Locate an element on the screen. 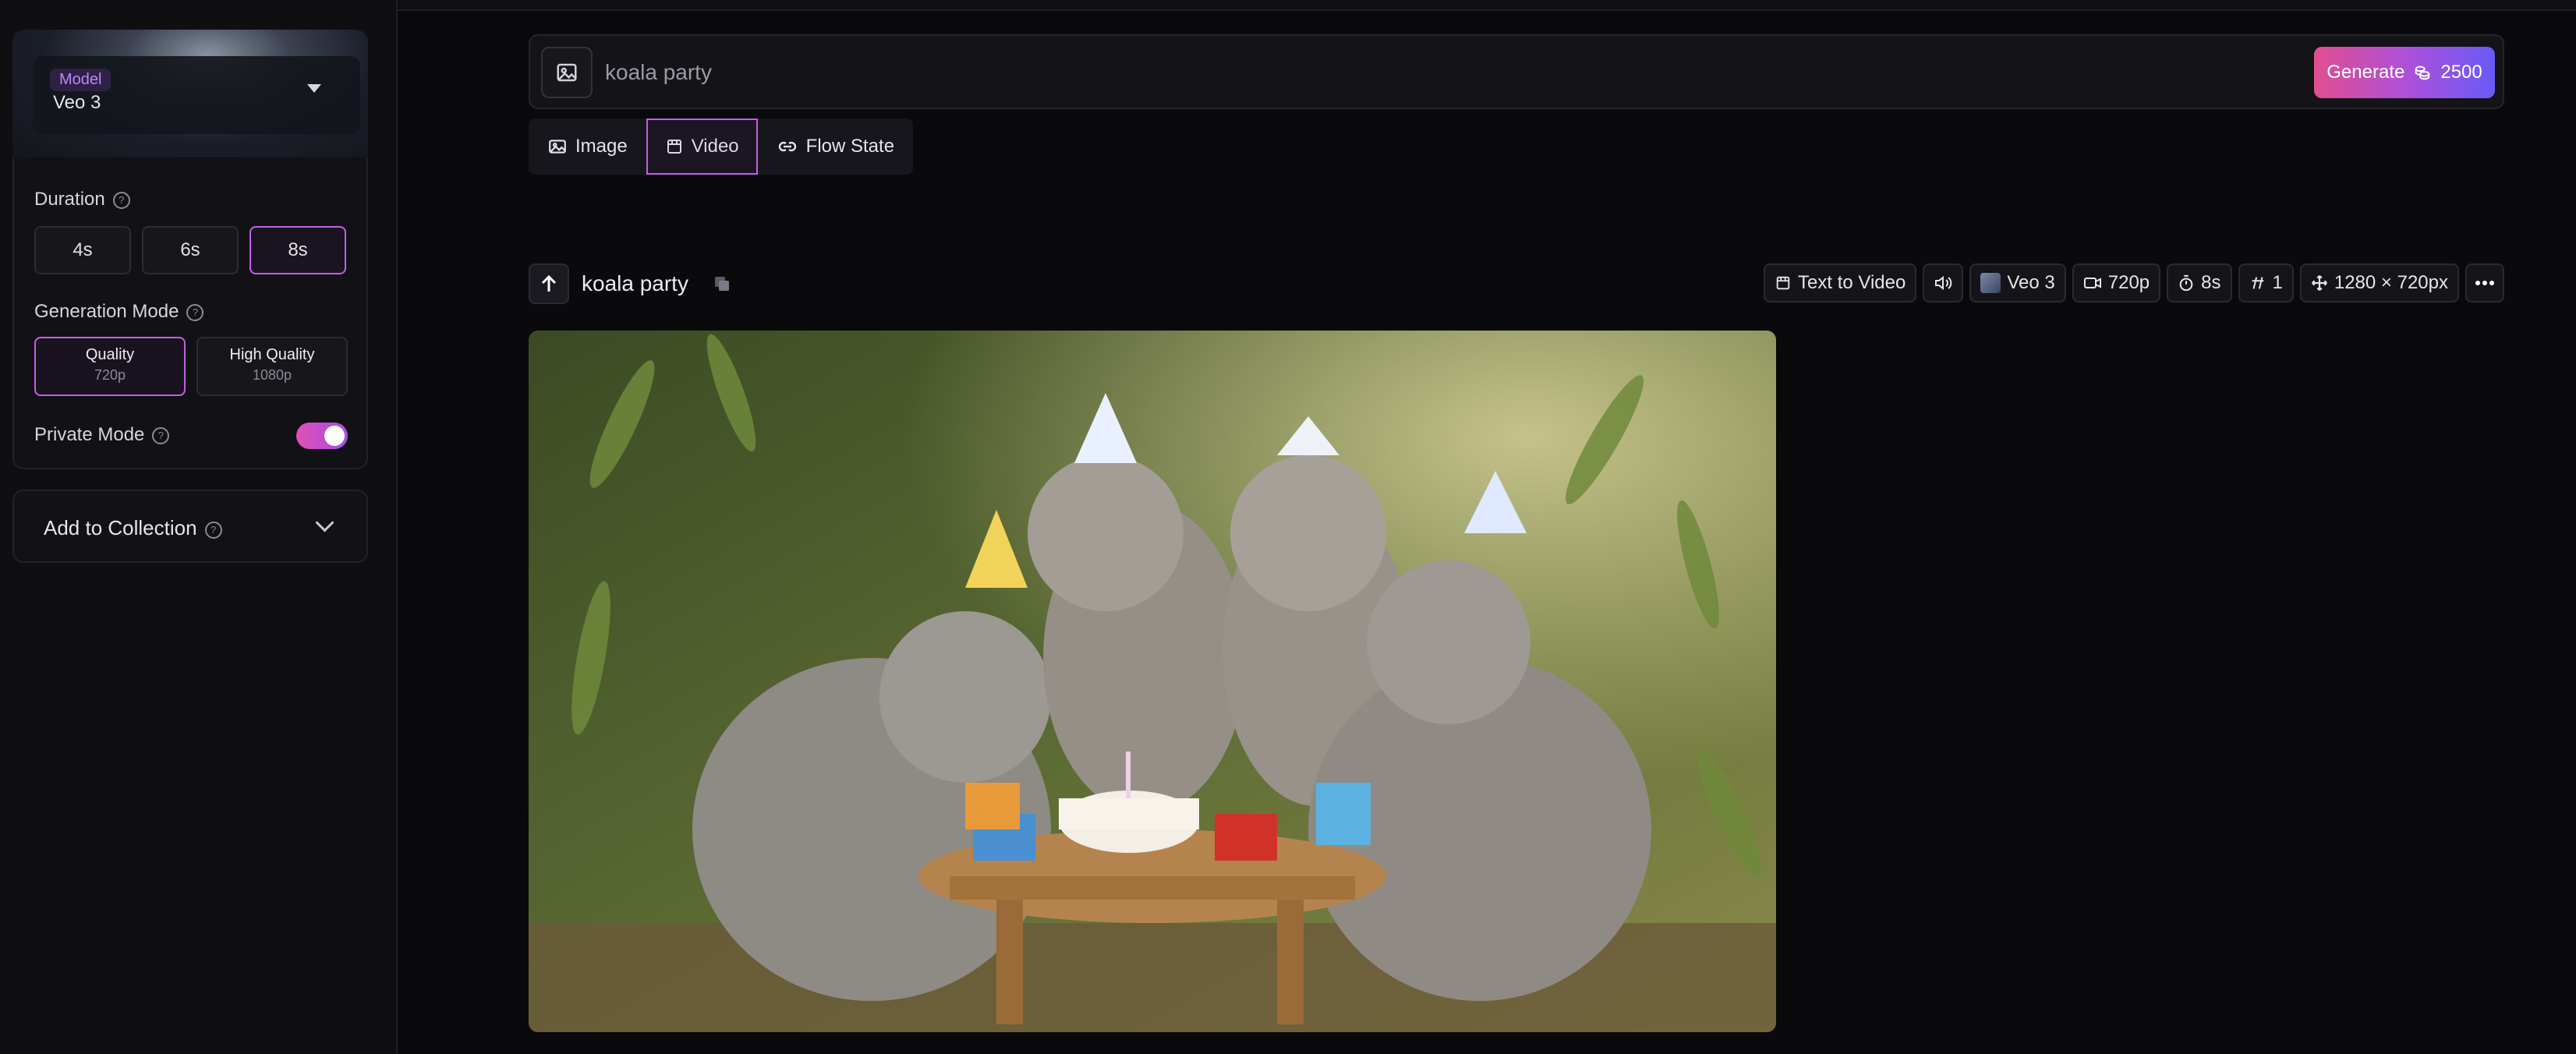 The image size is (2576, 1054). duration-option-8s: 8s is located at coordinates (297, 250).